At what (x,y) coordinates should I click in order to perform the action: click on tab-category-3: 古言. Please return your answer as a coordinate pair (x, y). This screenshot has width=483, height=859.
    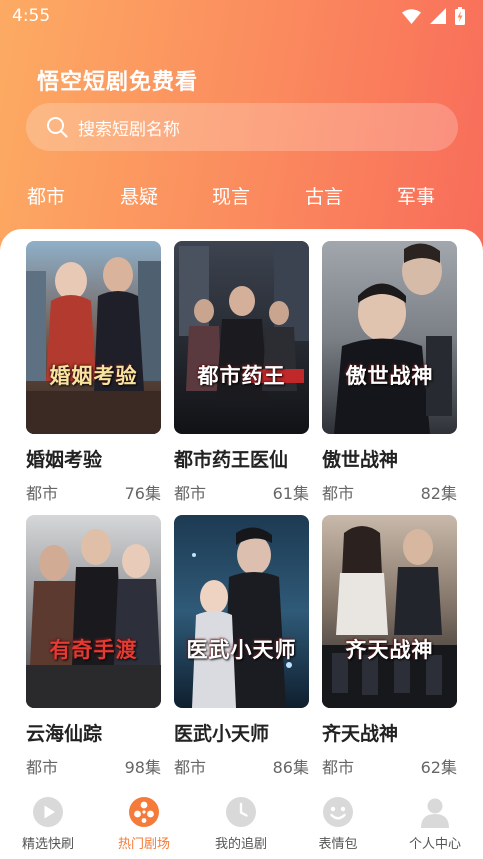
    Looking at the image, I should click on (324, 195).